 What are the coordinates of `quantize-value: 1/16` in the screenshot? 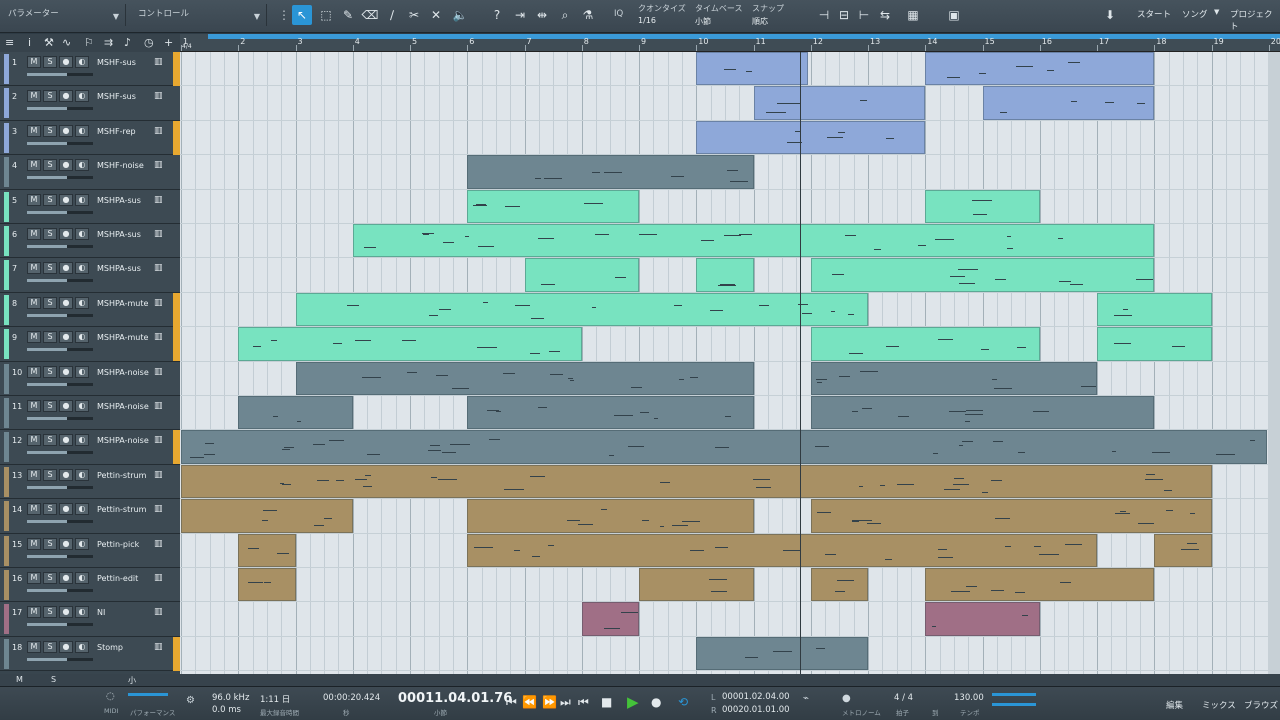 It's located at (647, 20).